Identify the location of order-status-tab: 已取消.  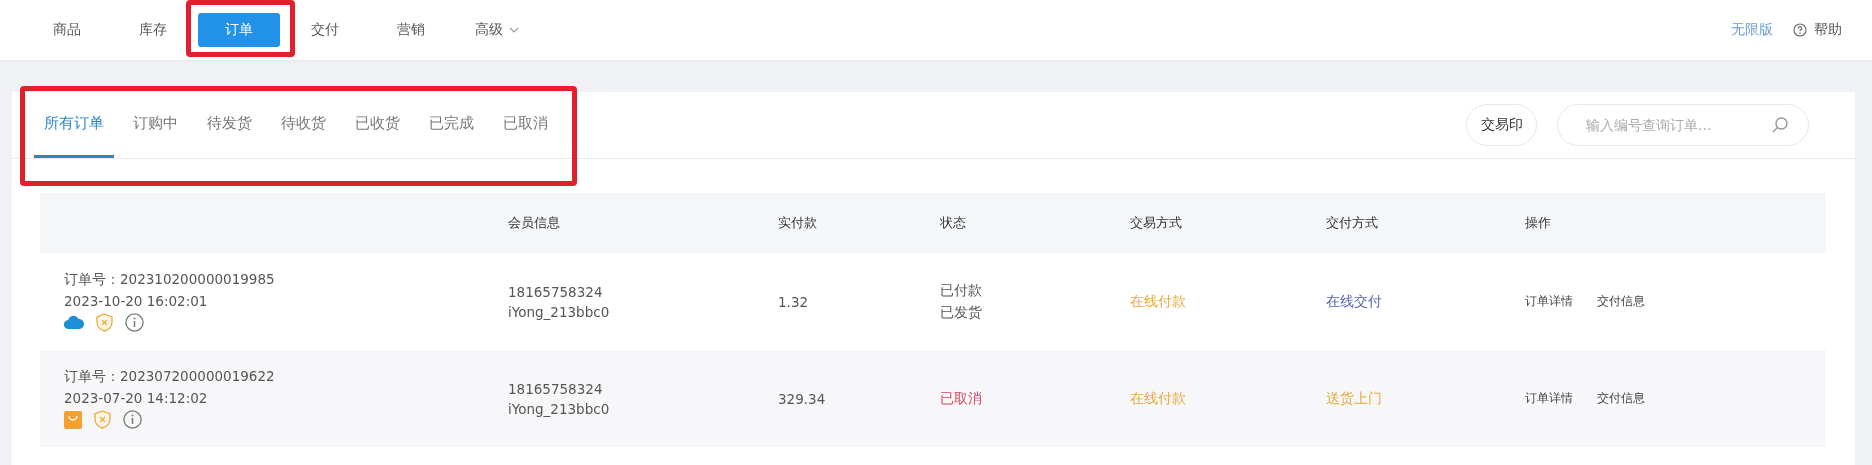
(525, 125).